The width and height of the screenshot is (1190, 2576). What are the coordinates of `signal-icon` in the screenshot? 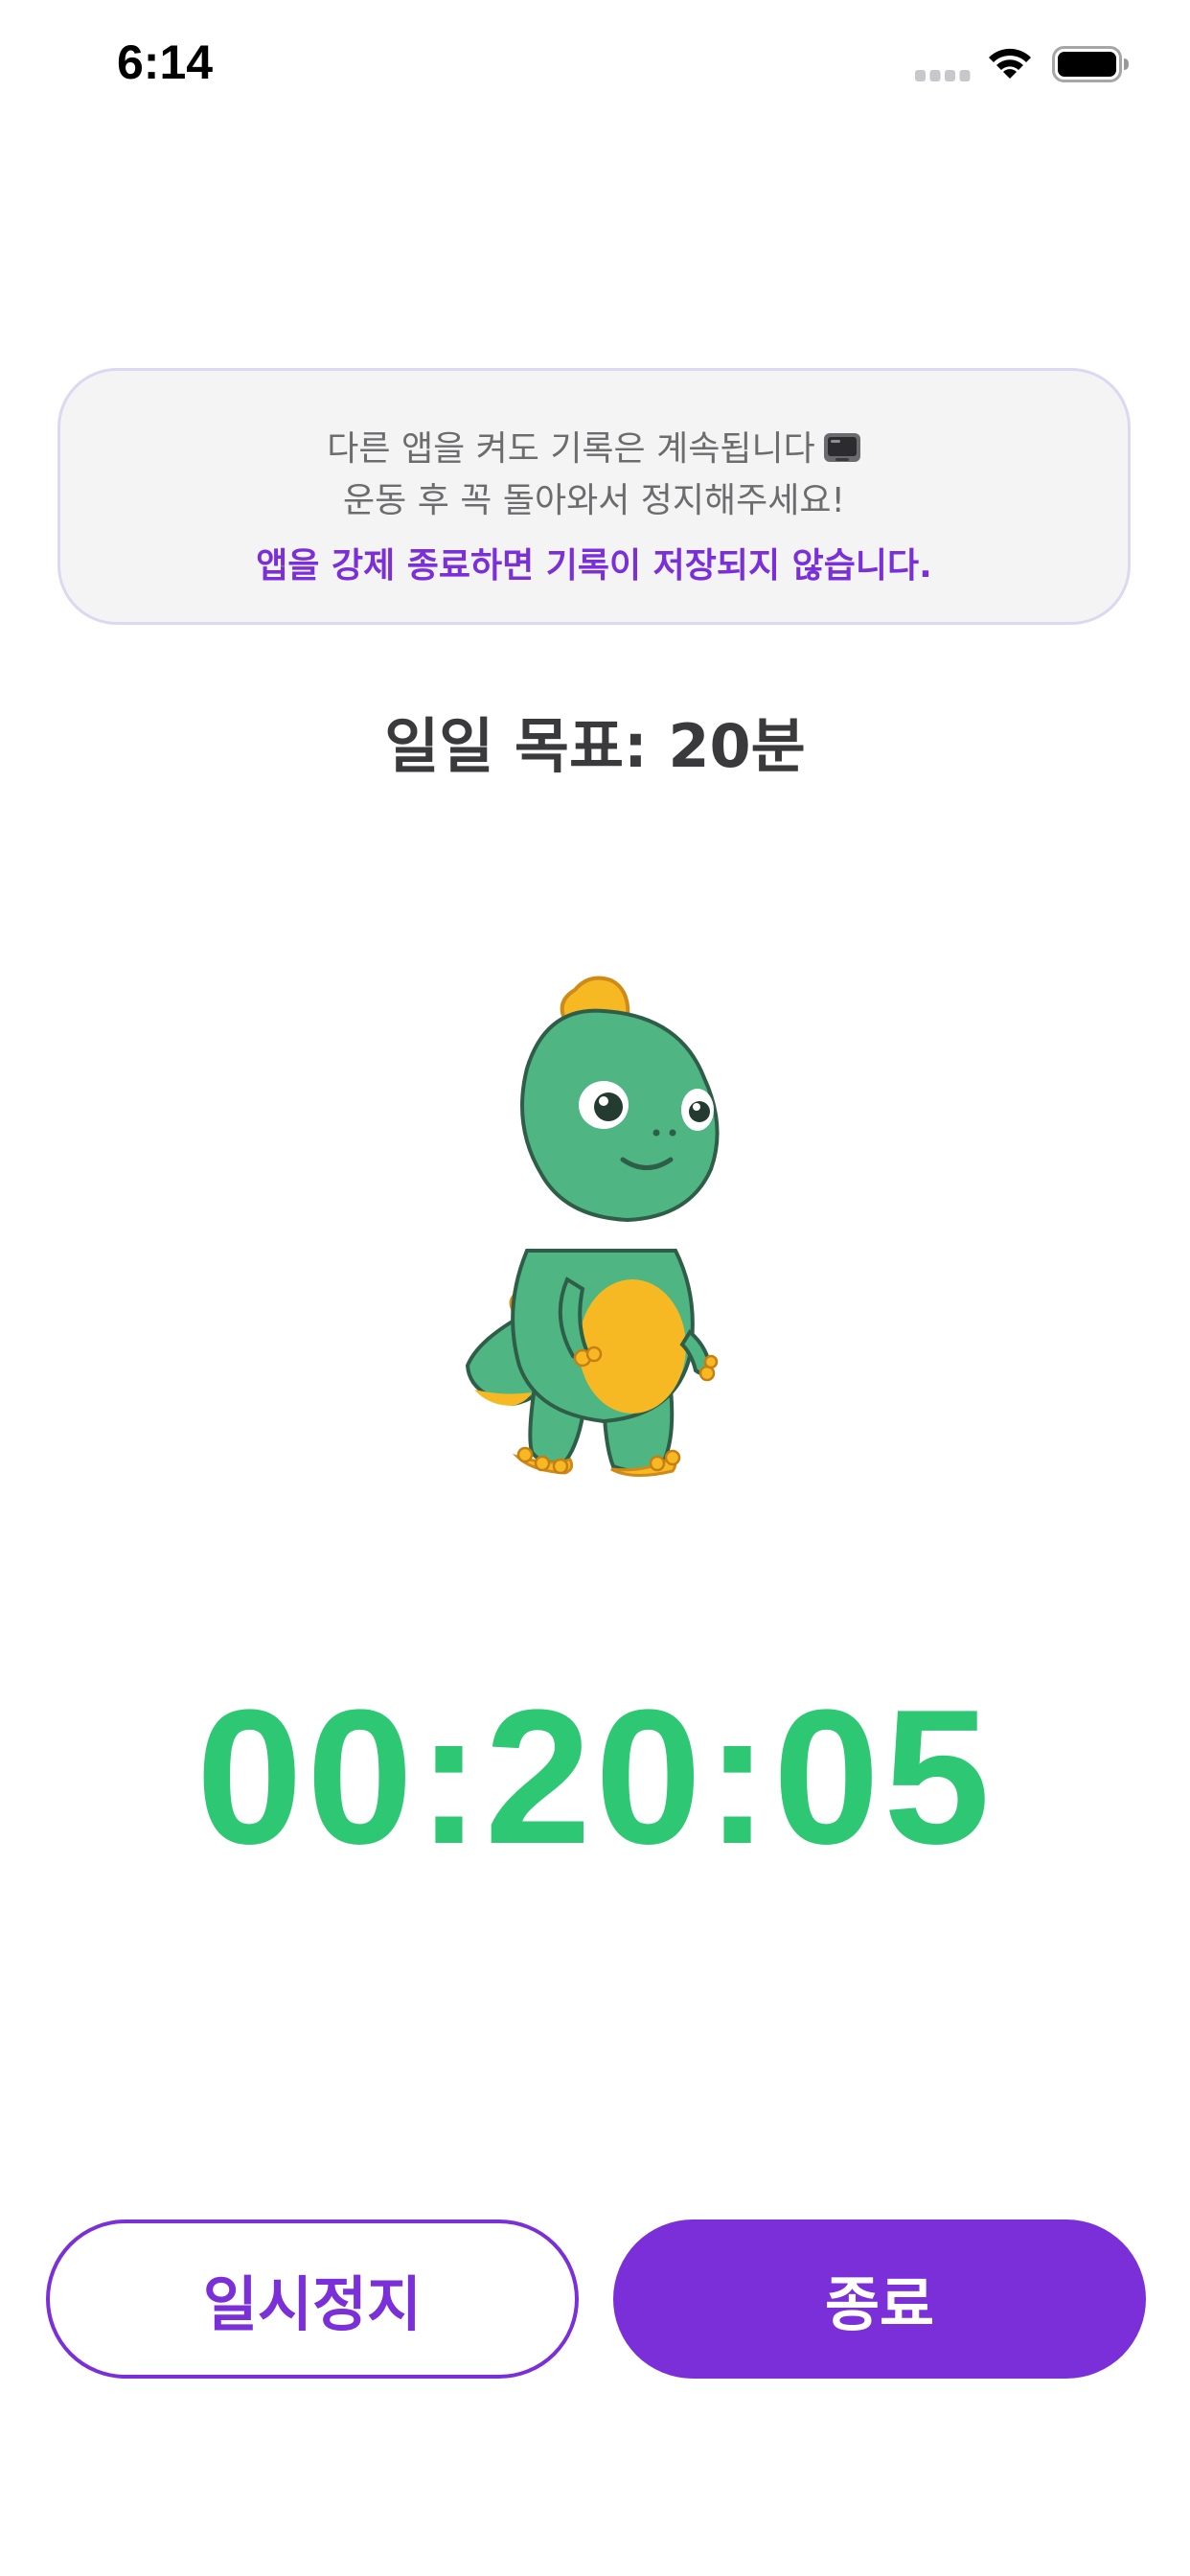 It's located at (943, 75).